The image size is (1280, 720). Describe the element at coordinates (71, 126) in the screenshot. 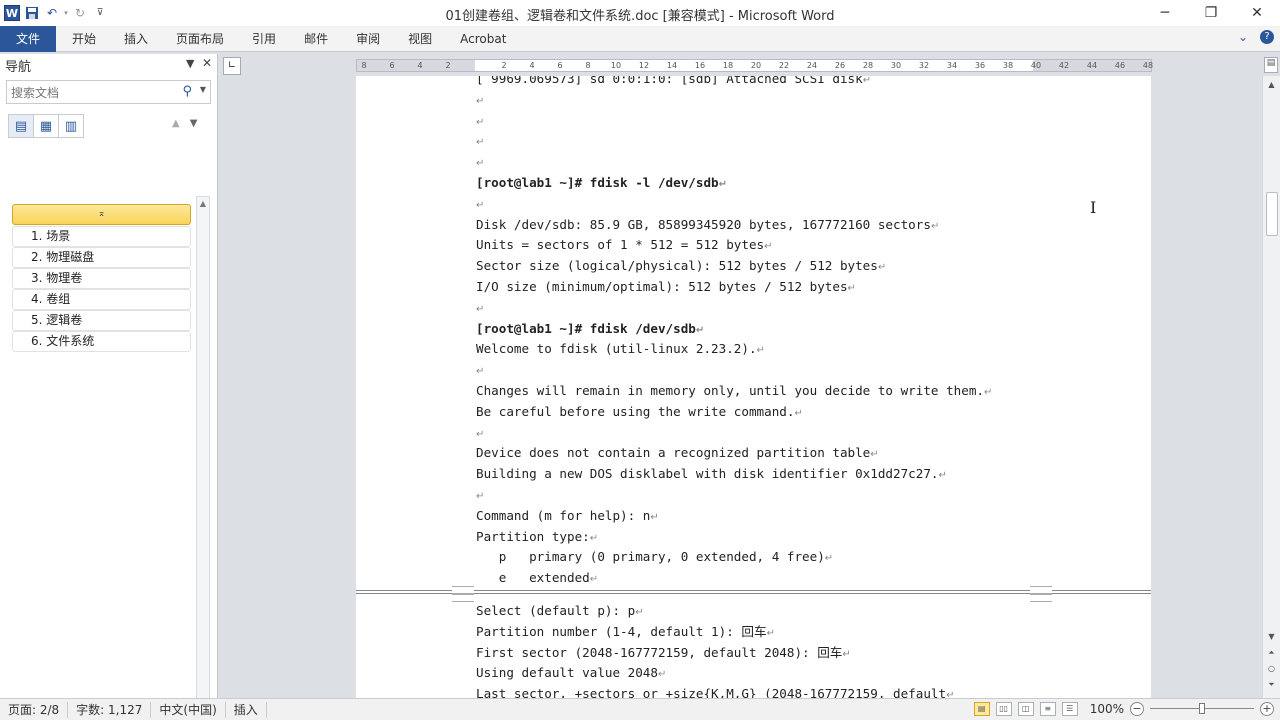

I see `results-view-icon: ▥` at that location.